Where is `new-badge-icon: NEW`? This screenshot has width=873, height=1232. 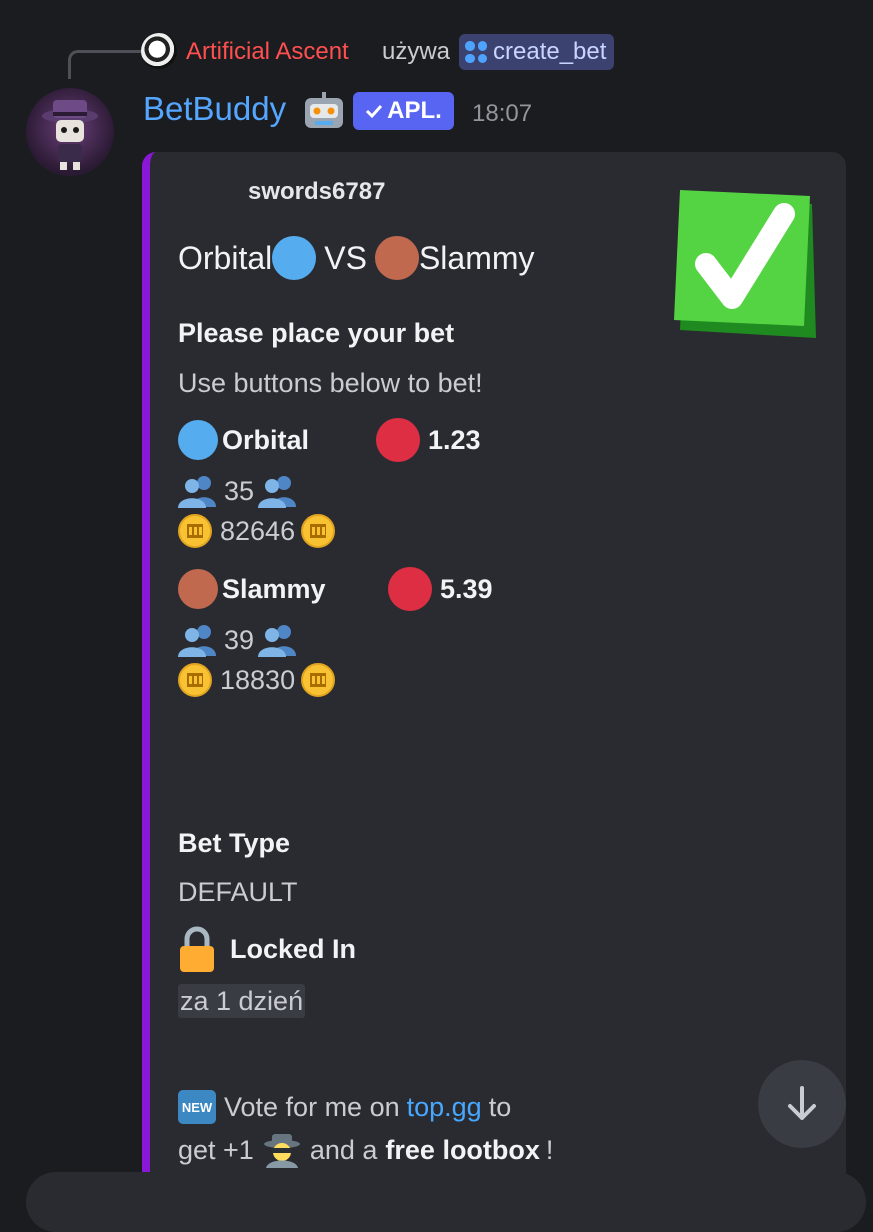
new-badge-icon: NEW is located at coordinates (197, 1107).